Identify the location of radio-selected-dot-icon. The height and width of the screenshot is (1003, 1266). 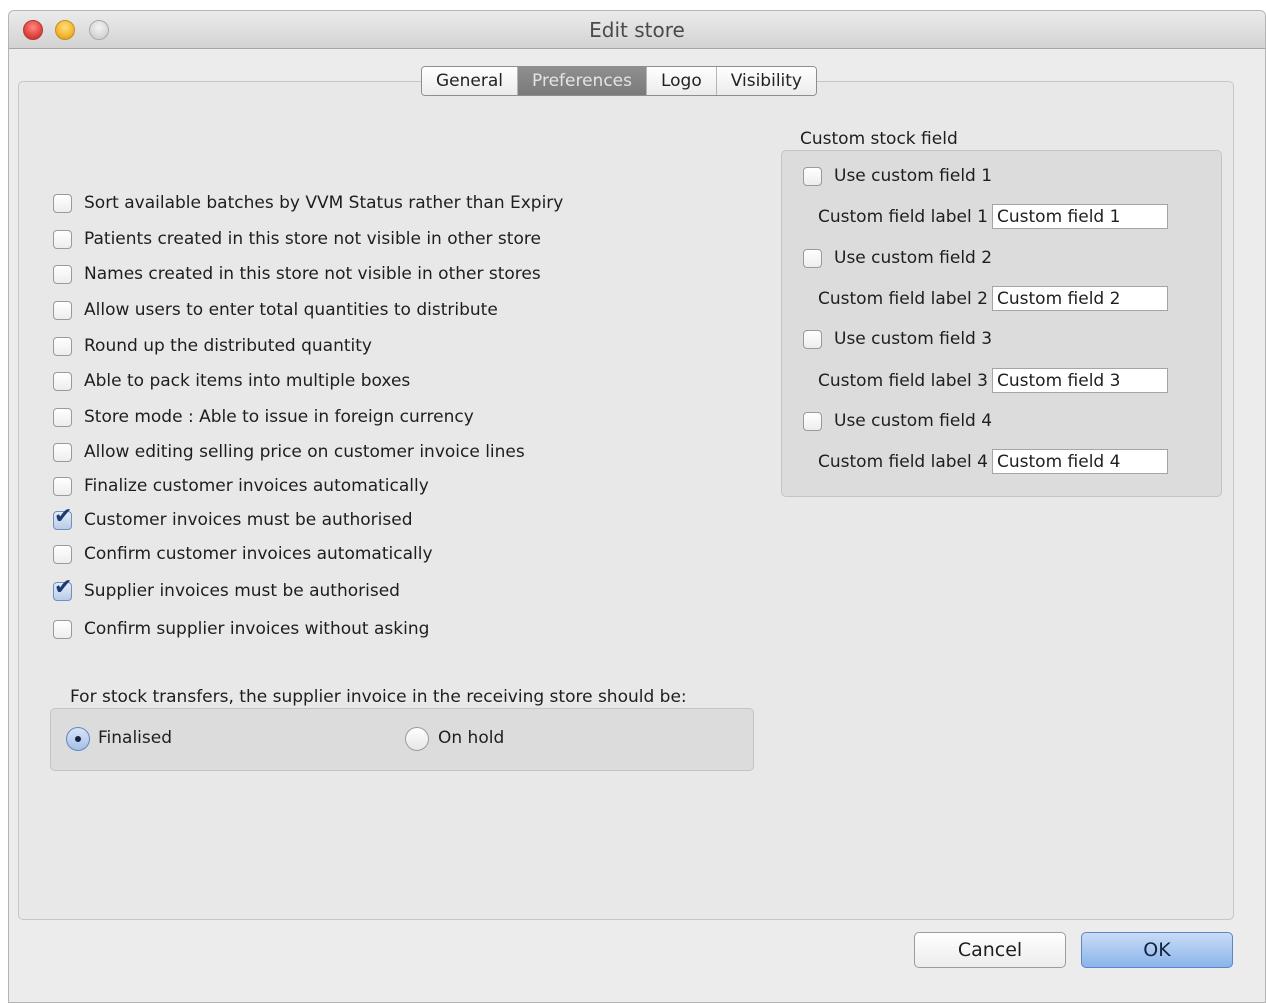
(78, 739).